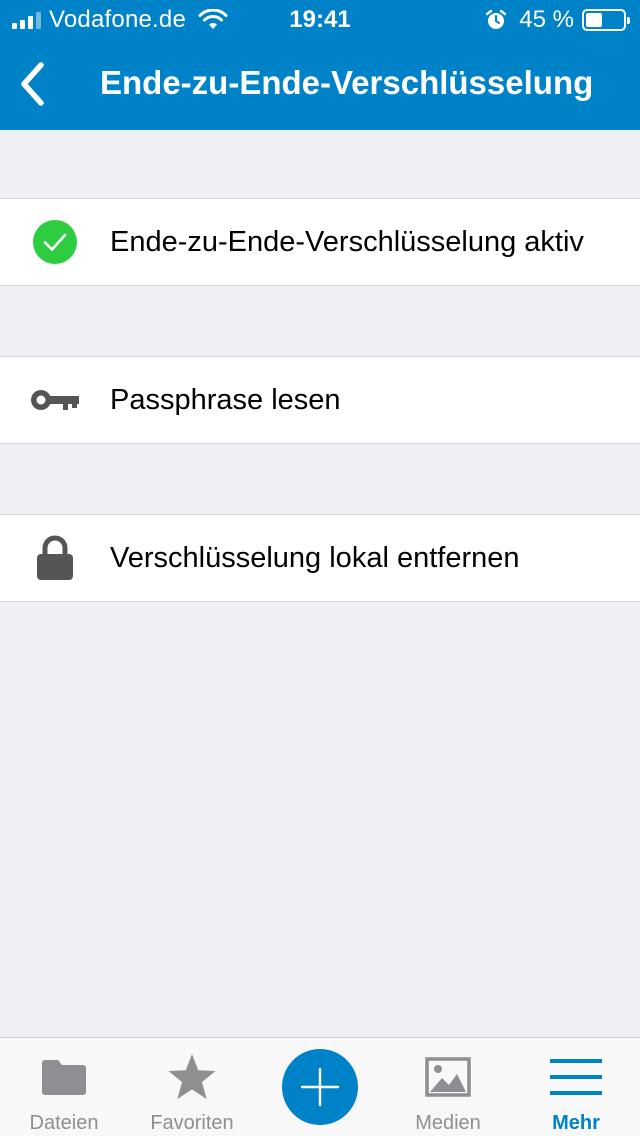 This screenshot has width=640, height=1136. Describe the element at coordinates (55, 400) in the screenshot. I see `key-icon` at that location.